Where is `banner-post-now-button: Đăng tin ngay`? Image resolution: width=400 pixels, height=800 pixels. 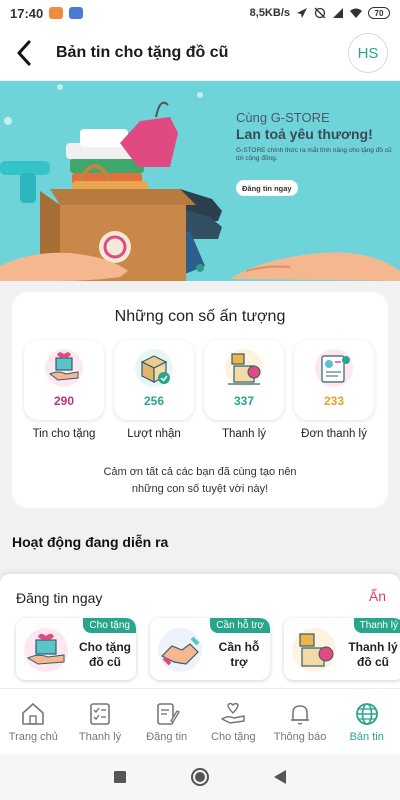 banner-post-now-button: Đăng tin ngay is located at coordinates (267, 188).